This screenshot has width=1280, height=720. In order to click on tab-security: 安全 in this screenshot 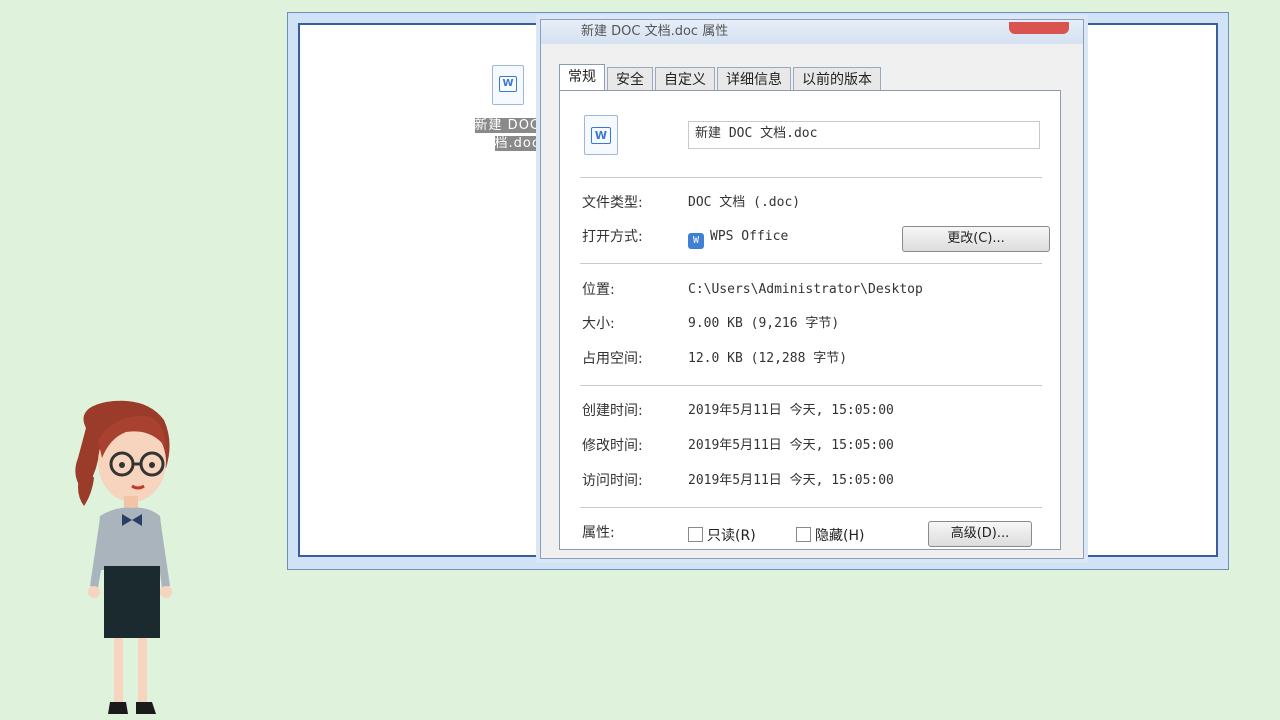, I will do `click(630, 79)`.